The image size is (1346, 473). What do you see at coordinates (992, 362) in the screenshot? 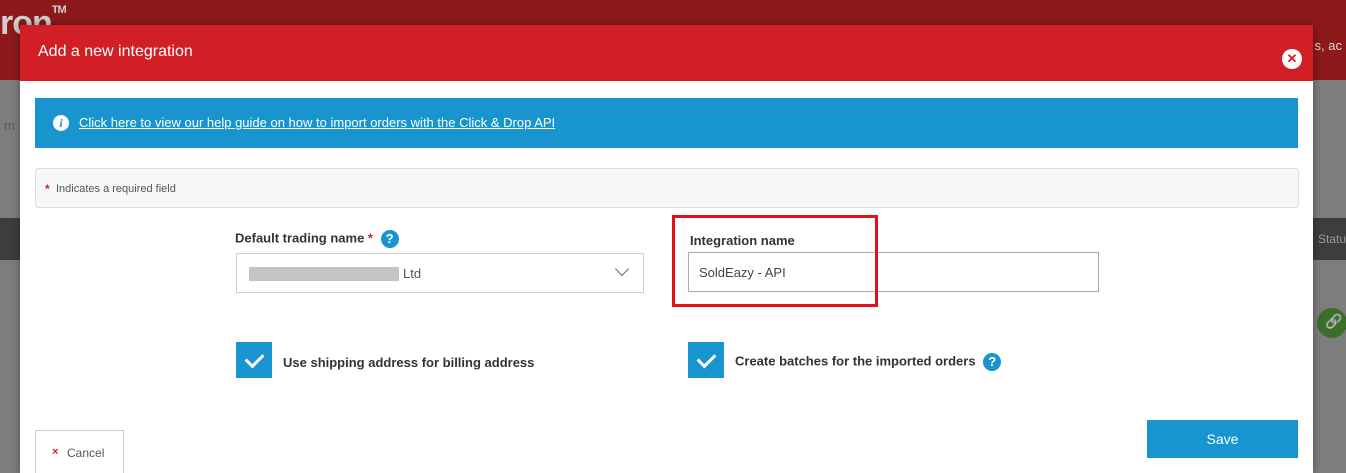
I see `create-batches-help-icon: ?` at bounding box center [992, 362].